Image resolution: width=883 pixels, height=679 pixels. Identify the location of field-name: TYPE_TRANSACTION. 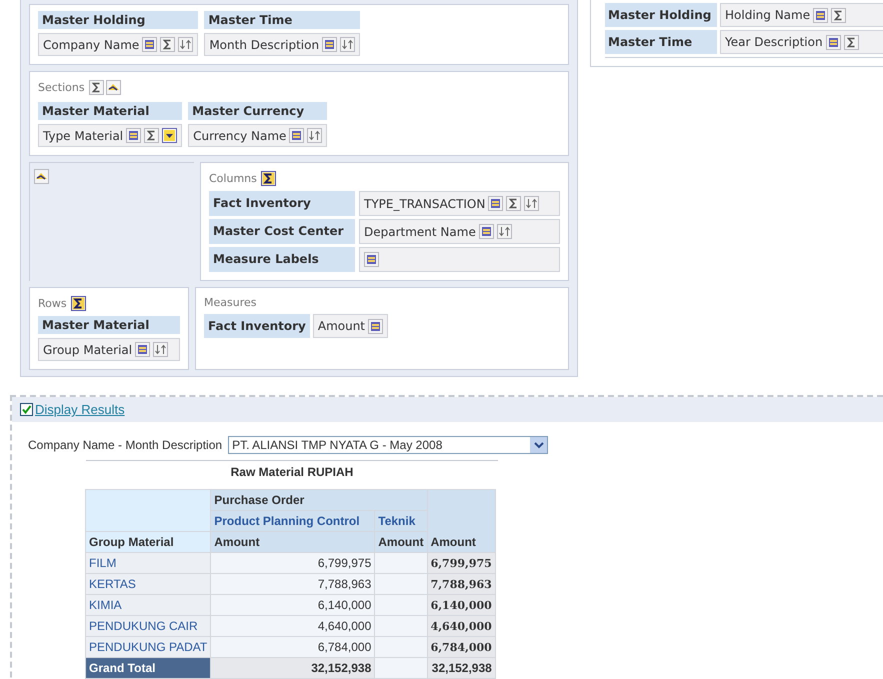
(425, 203).